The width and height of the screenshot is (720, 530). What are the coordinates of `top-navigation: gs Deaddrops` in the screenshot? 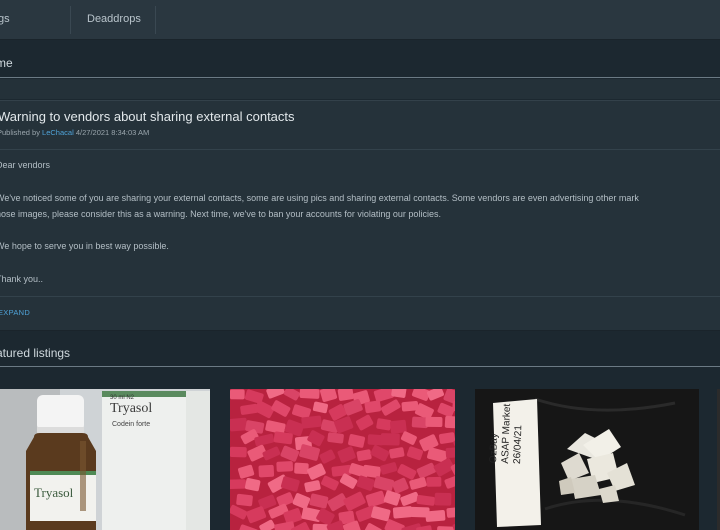 It's located at (360, 20).